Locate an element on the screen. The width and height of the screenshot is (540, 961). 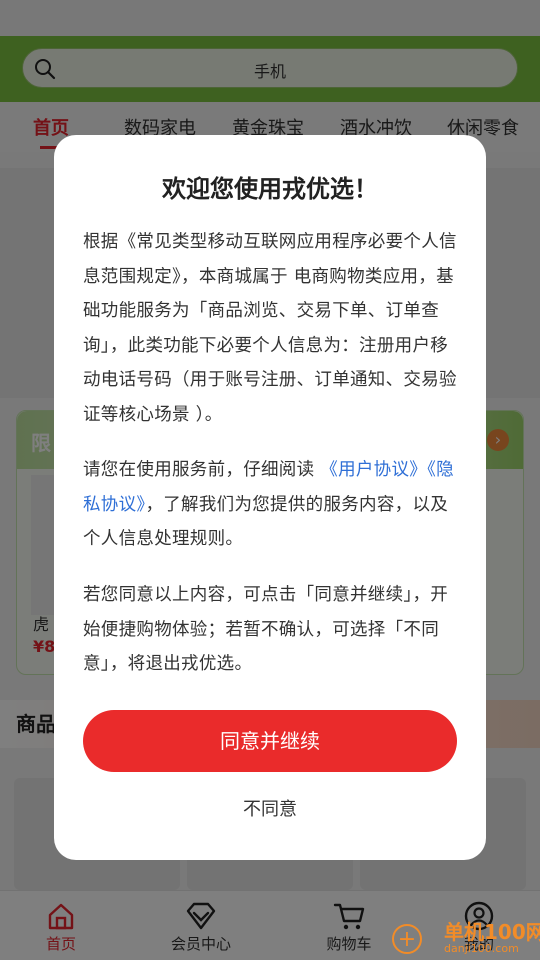
watermark: + 单机100网 danji100.com is located at coordinates (464, 936).